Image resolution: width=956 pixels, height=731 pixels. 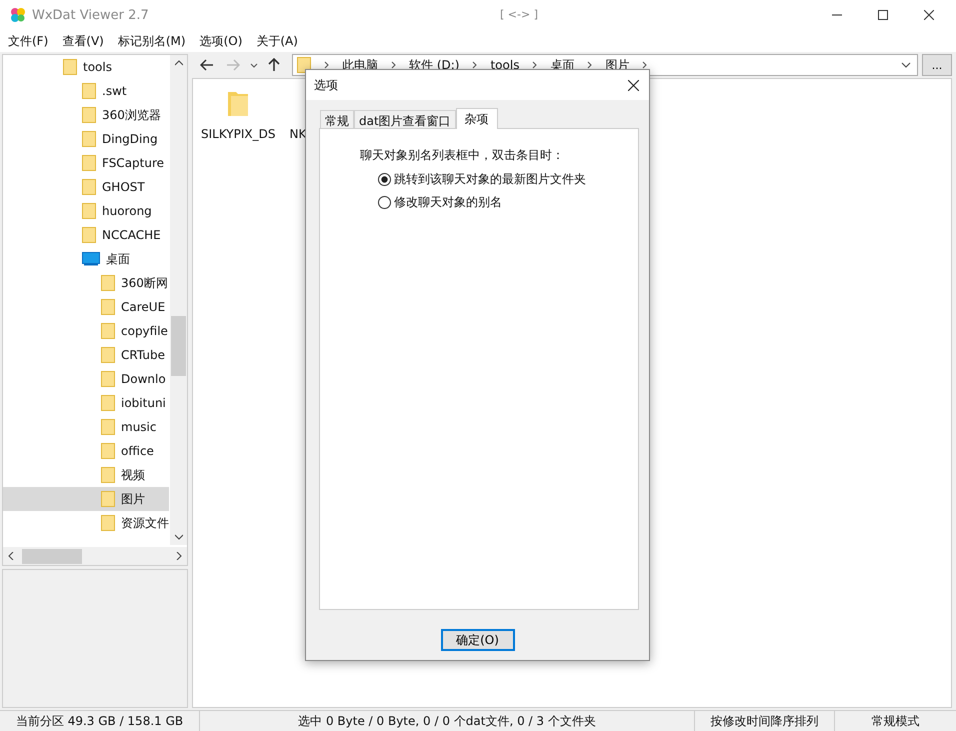 What do you see at coordinates (18, 15) in the screenshot?
I see `app-logo-icon` at bounding box center [18, 15].